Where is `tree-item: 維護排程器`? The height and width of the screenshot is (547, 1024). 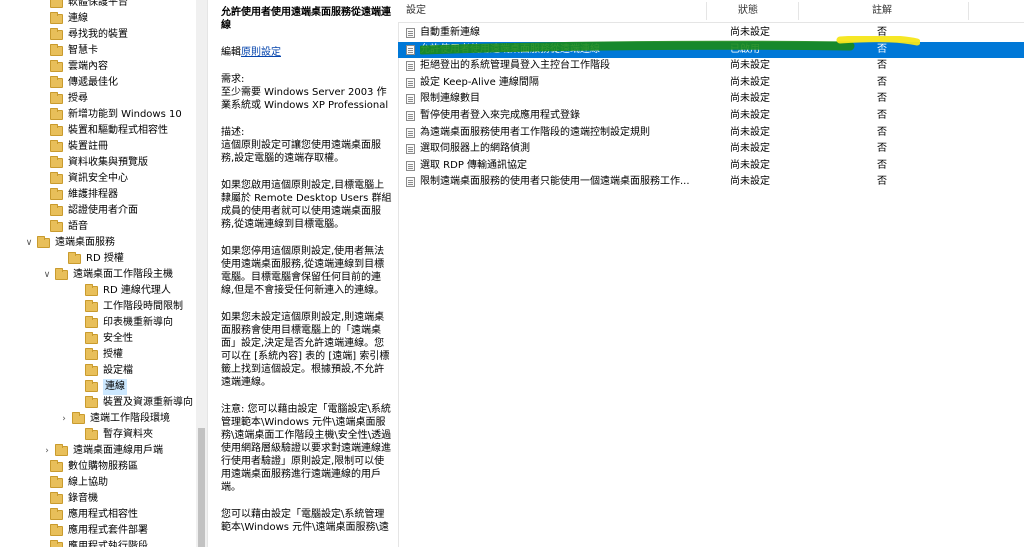
tree-item: 維護排程器 is located at coordinates (84, 195).